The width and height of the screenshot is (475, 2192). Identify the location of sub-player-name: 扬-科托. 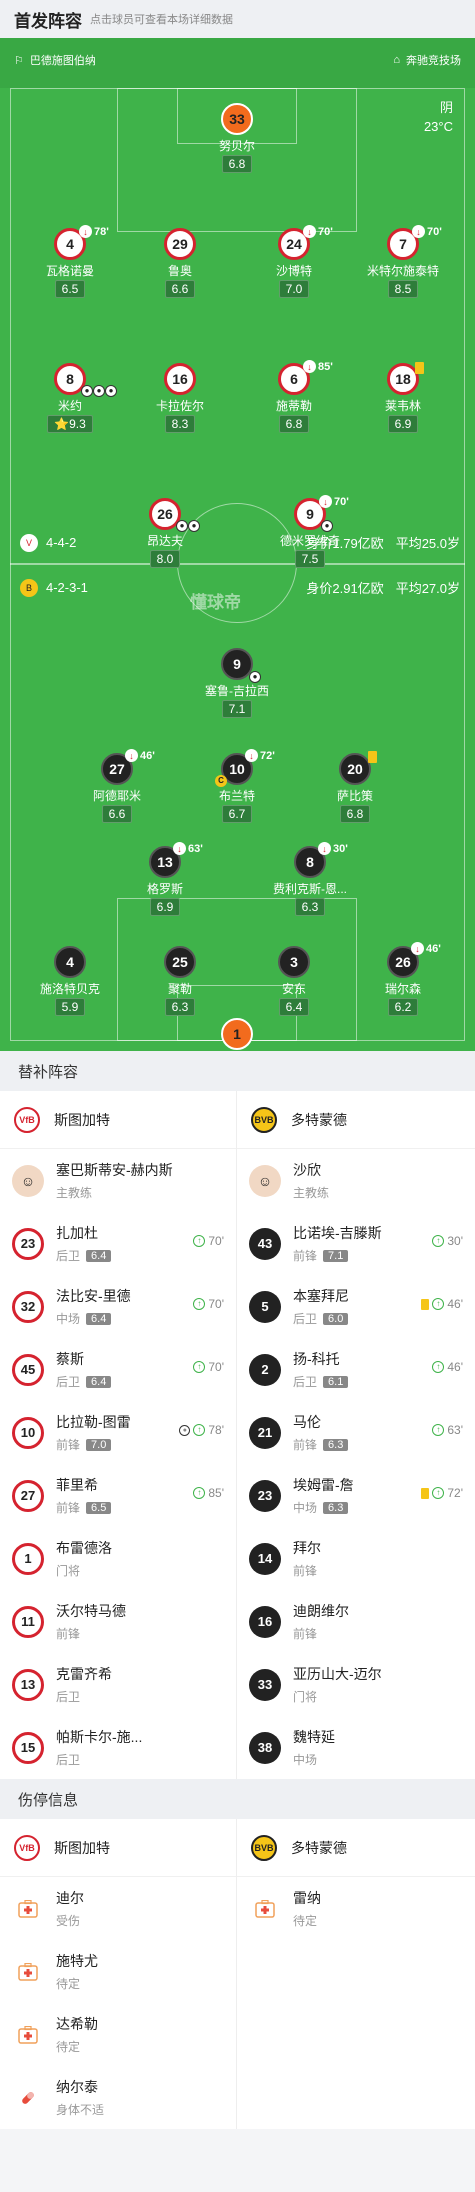
(316, 1359).